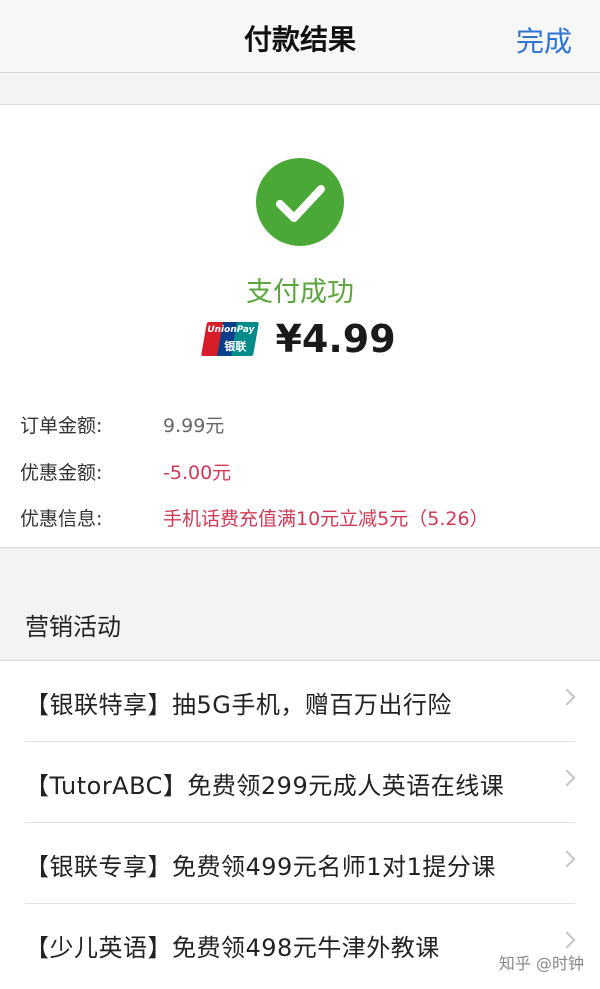 The image size is (600, 989). What do you see at coordinates (232, 948) in the screenshot?
I see `list-item-label: 【少儿英语】免费领498元牛津外教课` at bounding box center [232, 948].